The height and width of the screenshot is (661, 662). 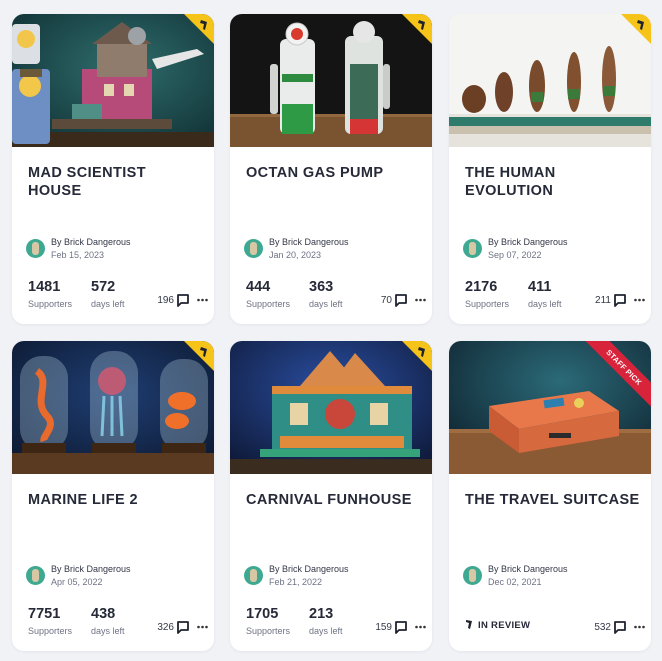 I want to click on review-status: IN REVIEW, so click(x=497, y=625).